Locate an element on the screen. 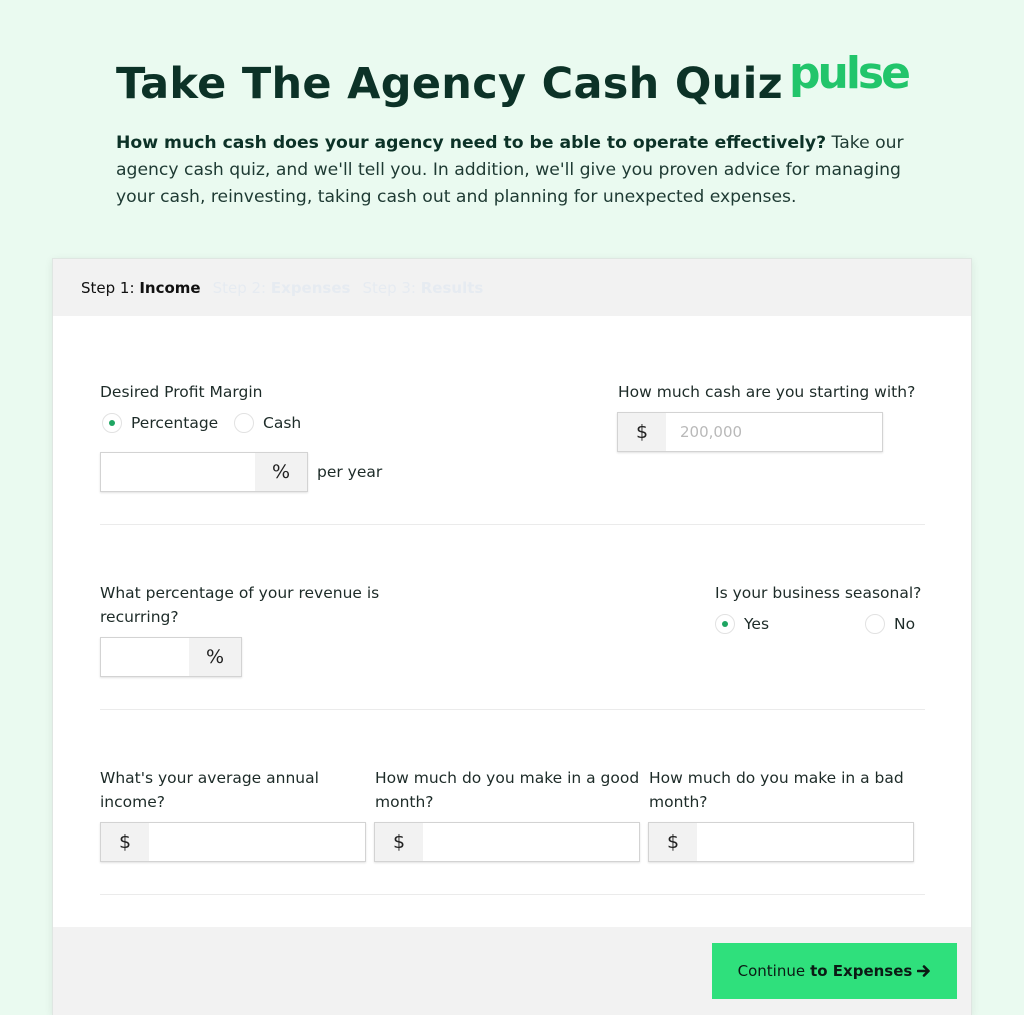 This screenshot has width=1024, height=1015. step-3-prefix: Step 3: is located at coordinates (389, 287).